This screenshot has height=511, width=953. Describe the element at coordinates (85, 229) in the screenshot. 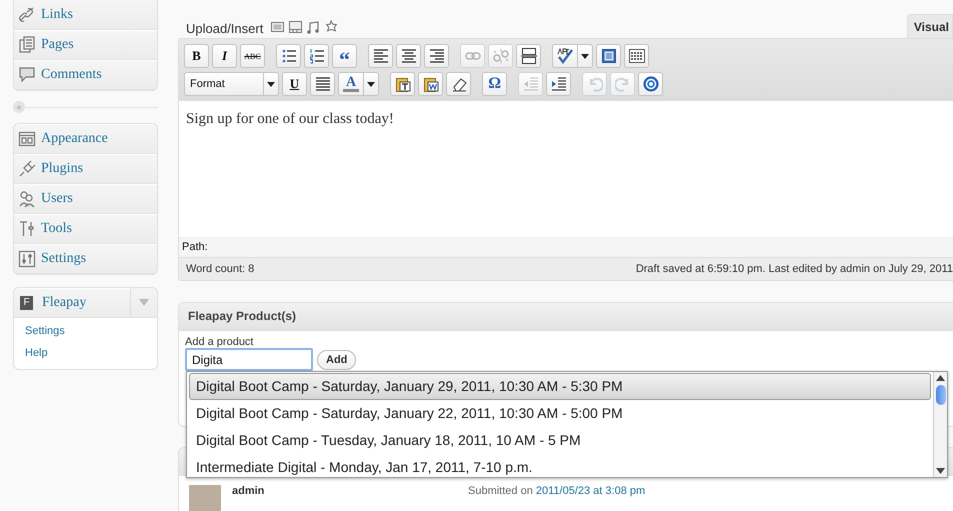

I see `menu-item: Tools` at that location.